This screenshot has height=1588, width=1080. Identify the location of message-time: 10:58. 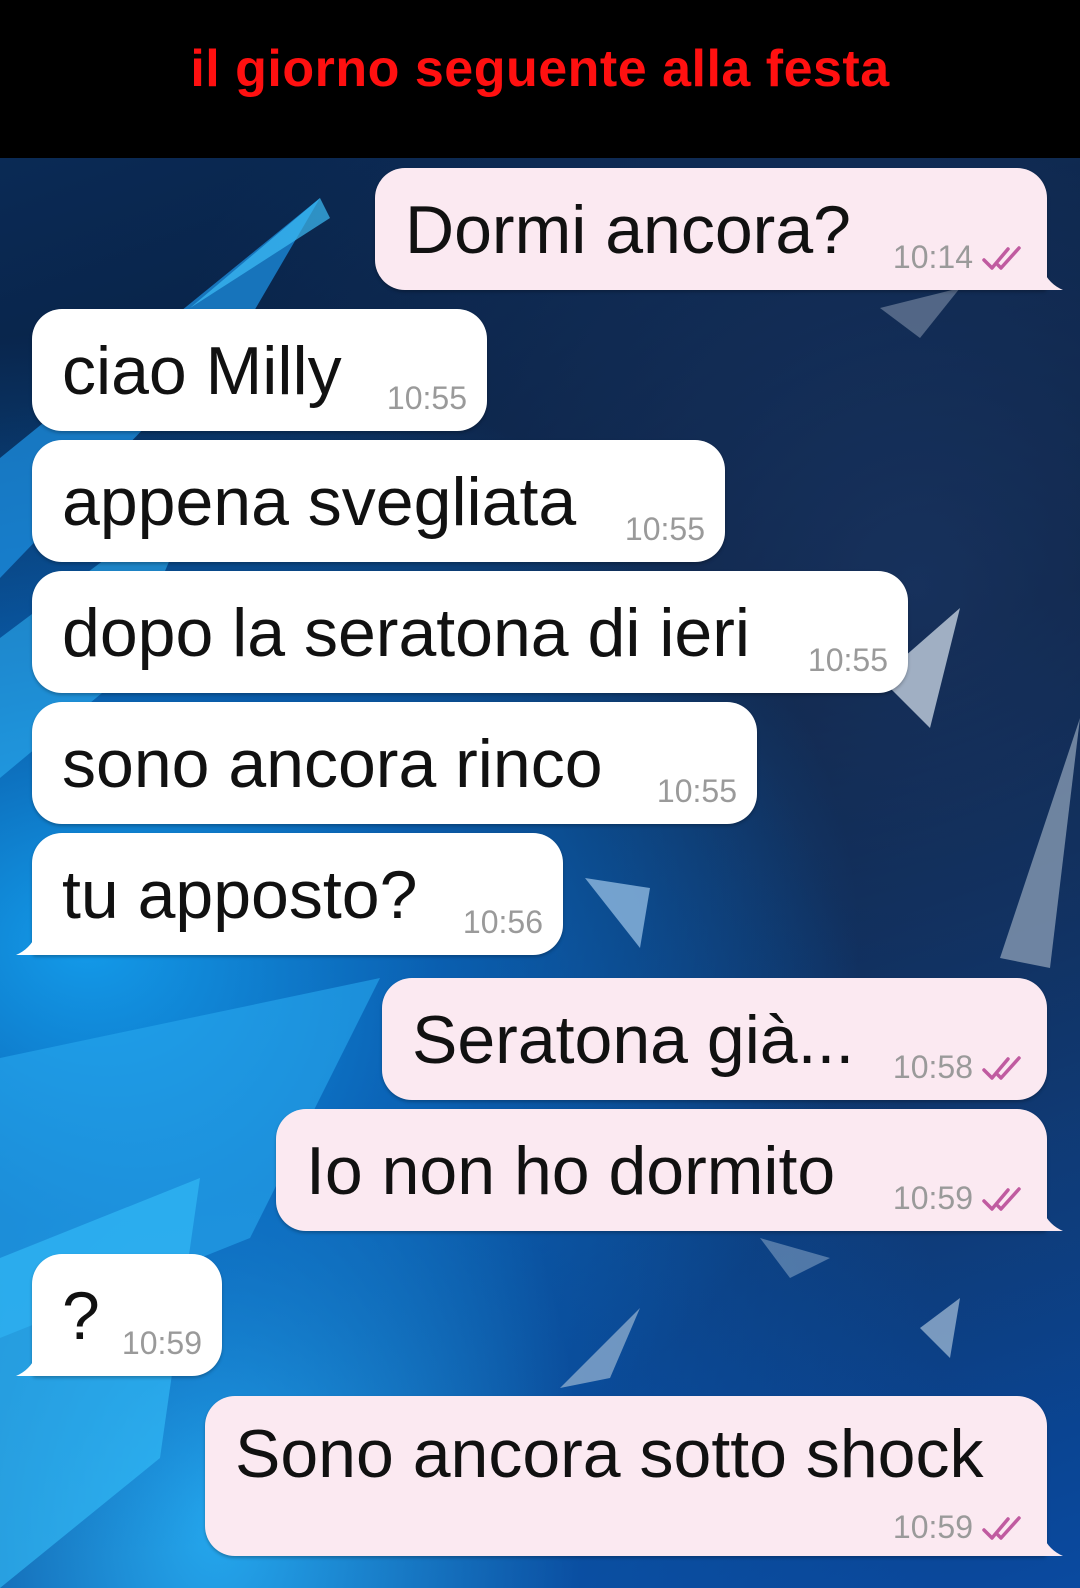
(932, 1067).